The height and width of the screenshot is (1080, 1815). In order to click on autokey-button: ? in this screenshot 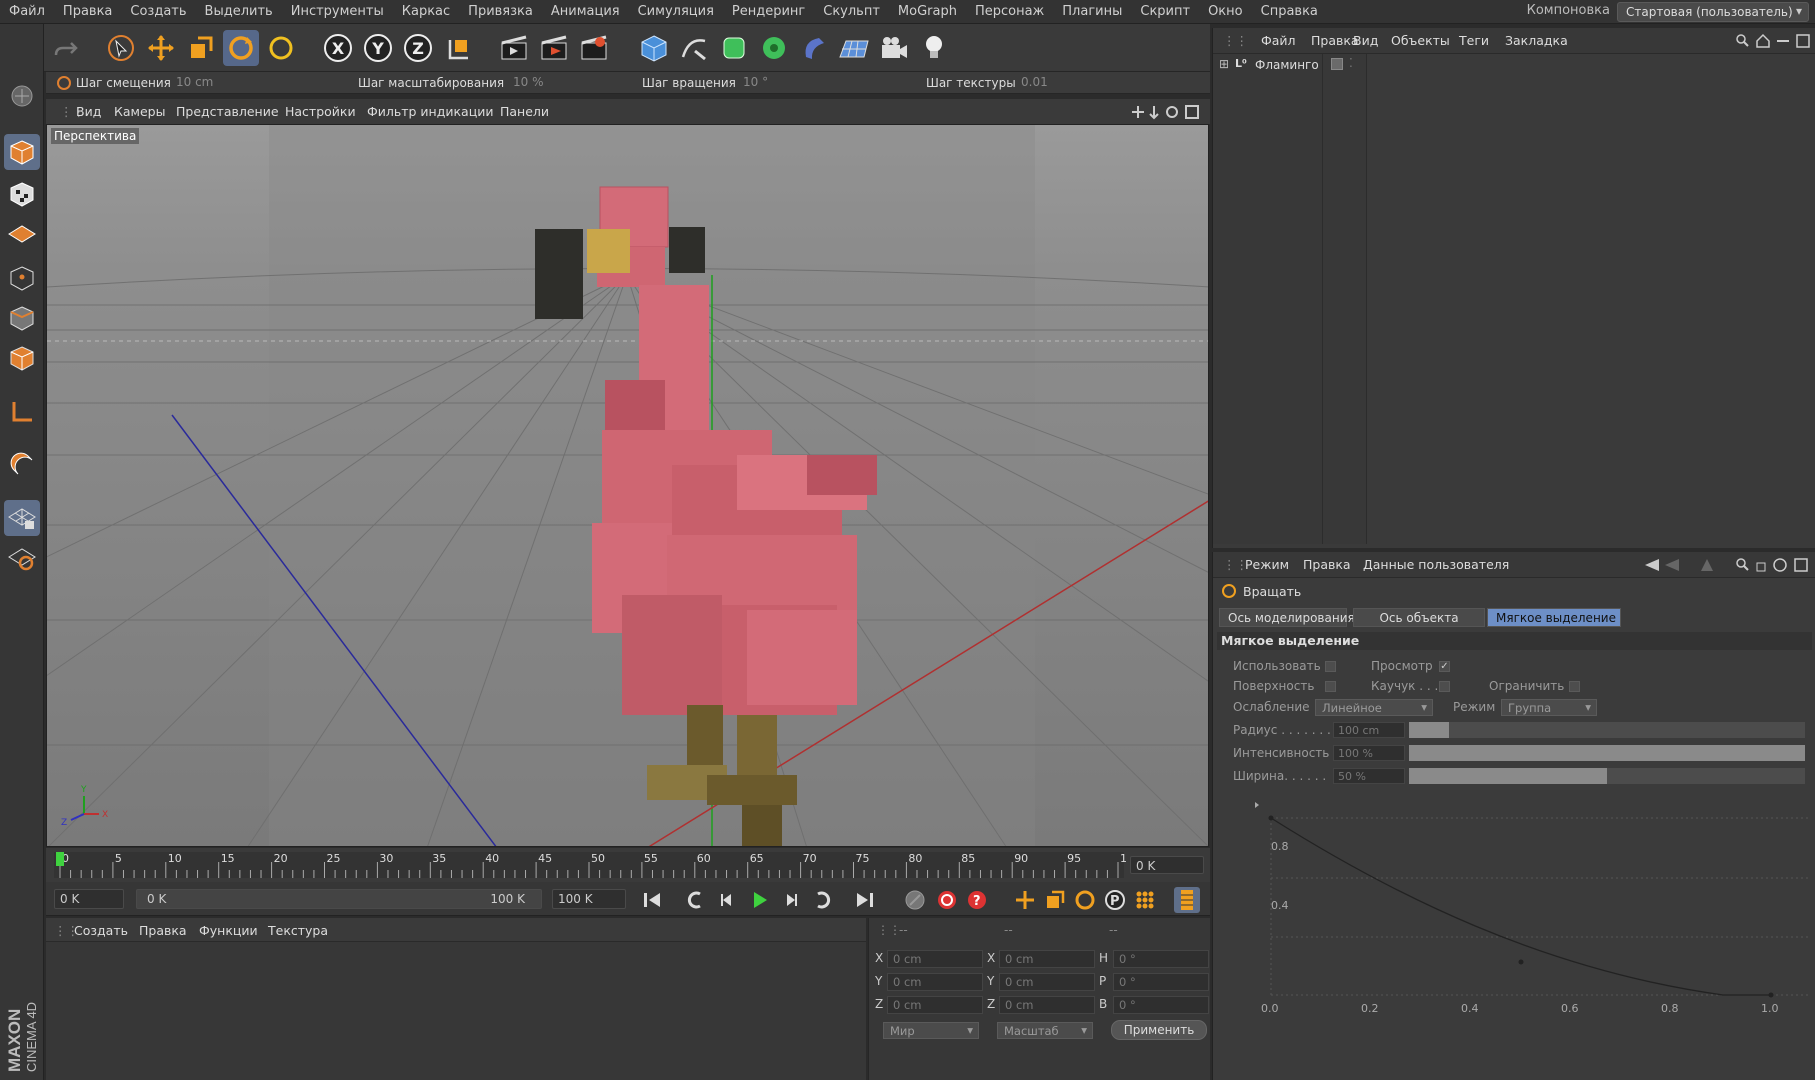, I will do `click(977, 900)`.